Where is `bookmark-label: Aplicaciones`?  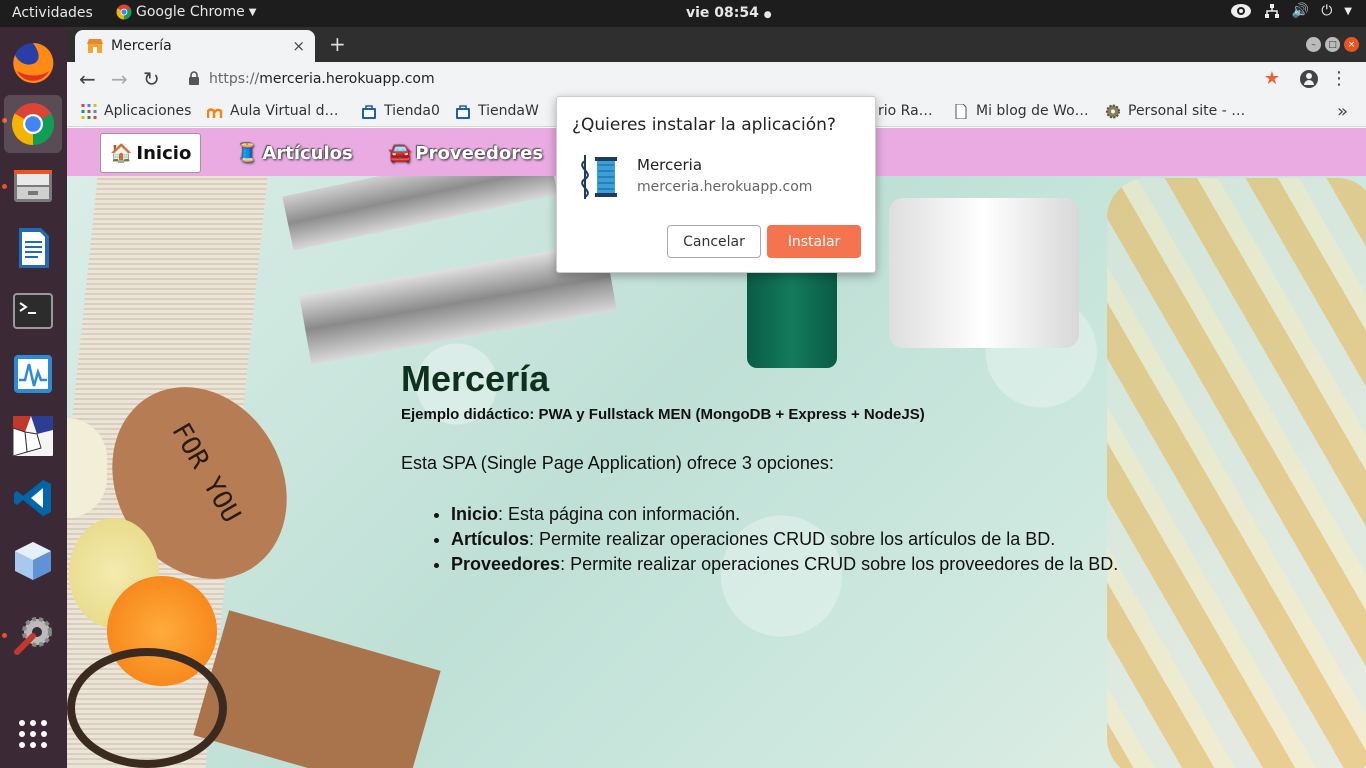
bookmark-label: Aplicaciones is located at coordinates (148, 111).